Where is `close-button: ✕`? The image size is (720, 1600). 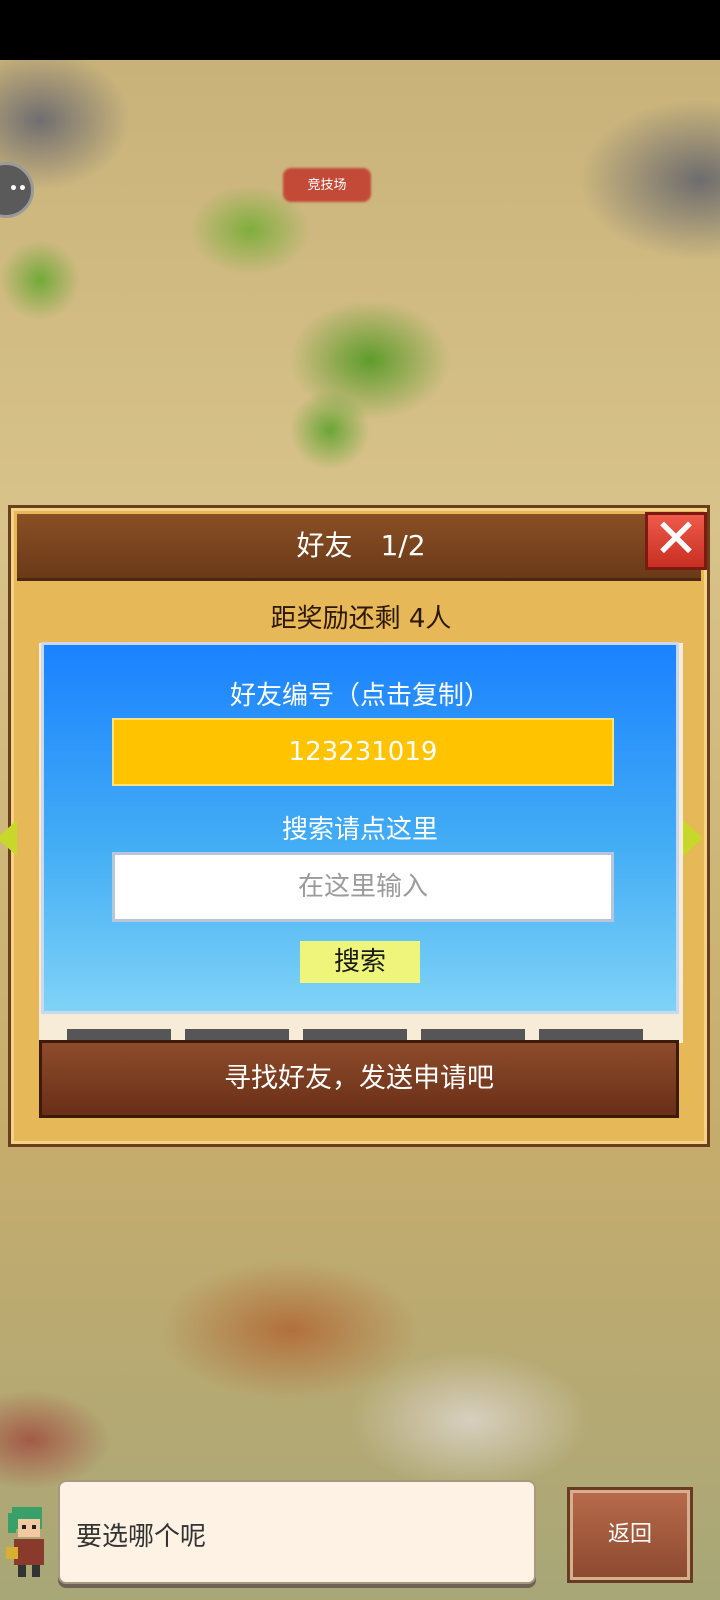
close-button: ✕ is located at coordinates (676, 541).